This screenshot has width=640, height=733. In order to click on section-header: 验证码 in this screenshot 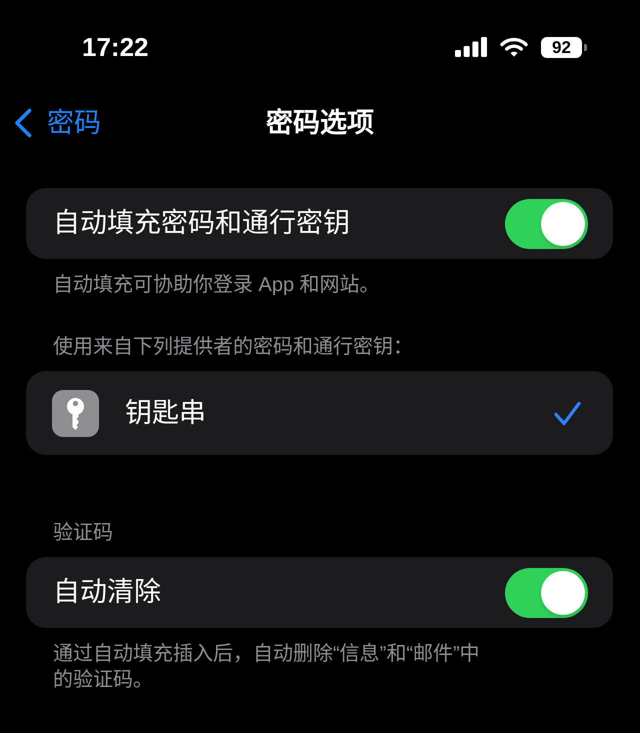, I will do `click(83, 533)`.